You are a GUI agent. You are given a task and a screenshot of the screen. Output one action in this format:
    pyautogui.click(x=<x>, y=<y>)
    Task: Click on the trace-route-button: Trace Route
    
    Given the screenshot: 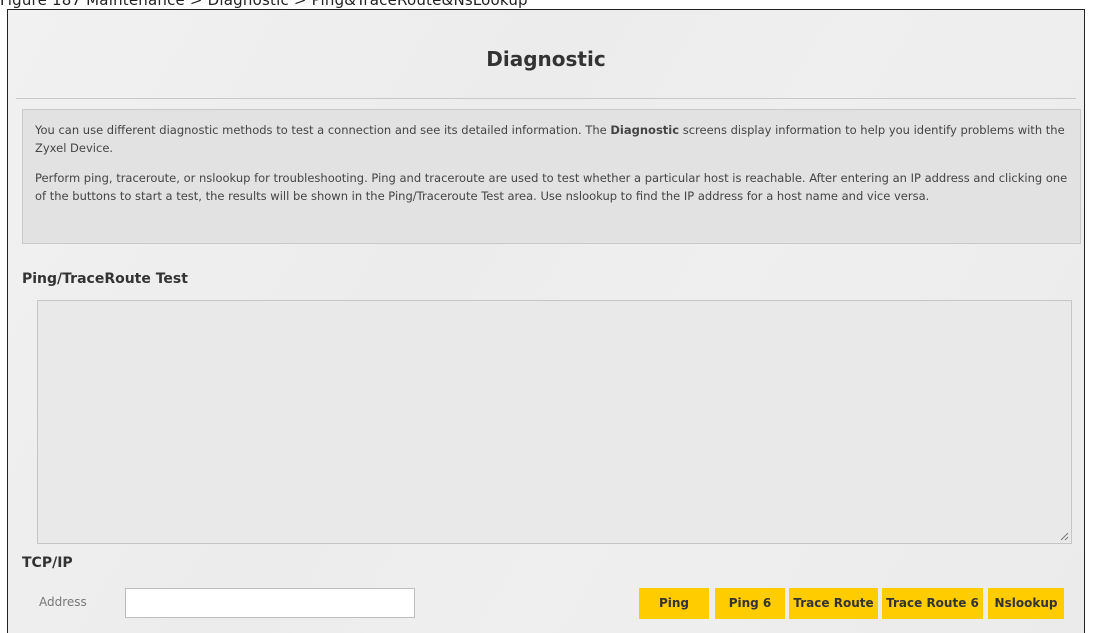 What is the action you would take?
    pyautogui.click(x=833, y=603)
    